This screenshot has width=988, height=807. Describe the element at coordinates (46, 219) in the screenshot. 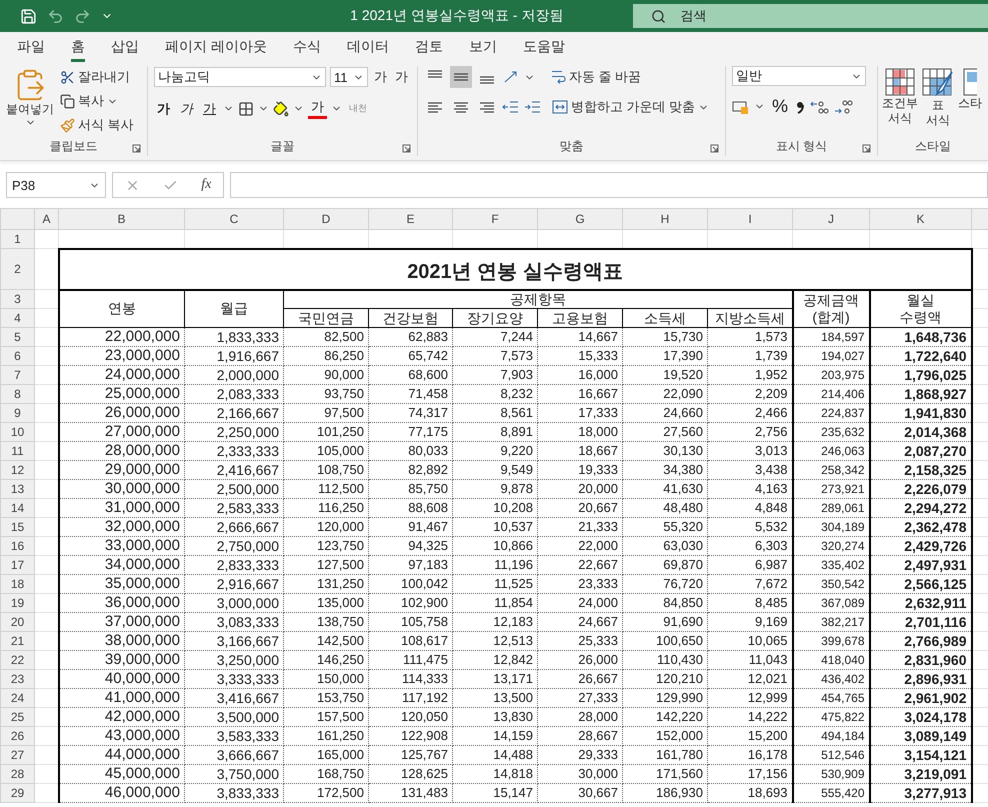

I see `column-header: A` at that location.